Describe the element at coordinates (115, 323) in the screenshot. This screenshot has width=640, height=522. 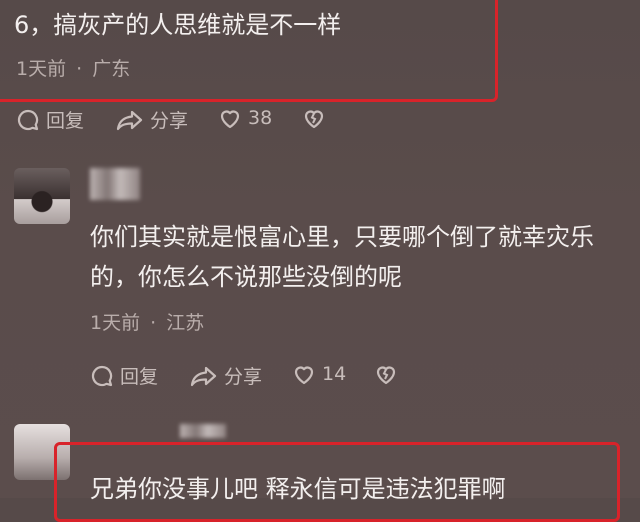
I see `comment-2-time: 1天前` at that location.